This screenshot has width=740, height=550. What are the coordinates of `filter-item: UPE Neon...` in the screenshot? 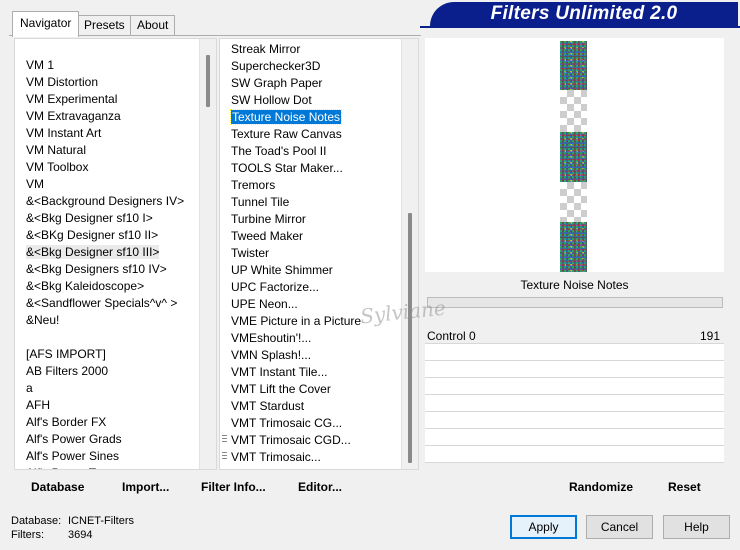 It's located at (290, 304).